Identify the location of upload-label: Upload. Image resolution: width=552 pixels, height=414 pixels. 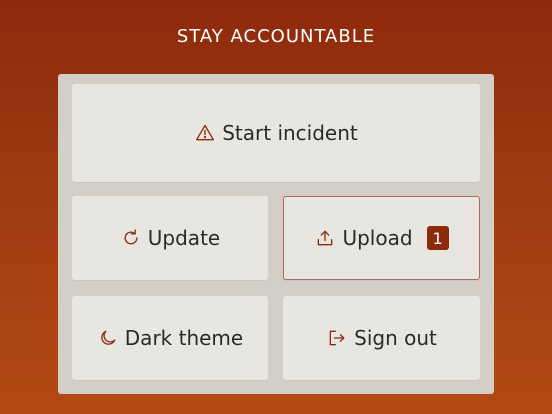
(377, 238).